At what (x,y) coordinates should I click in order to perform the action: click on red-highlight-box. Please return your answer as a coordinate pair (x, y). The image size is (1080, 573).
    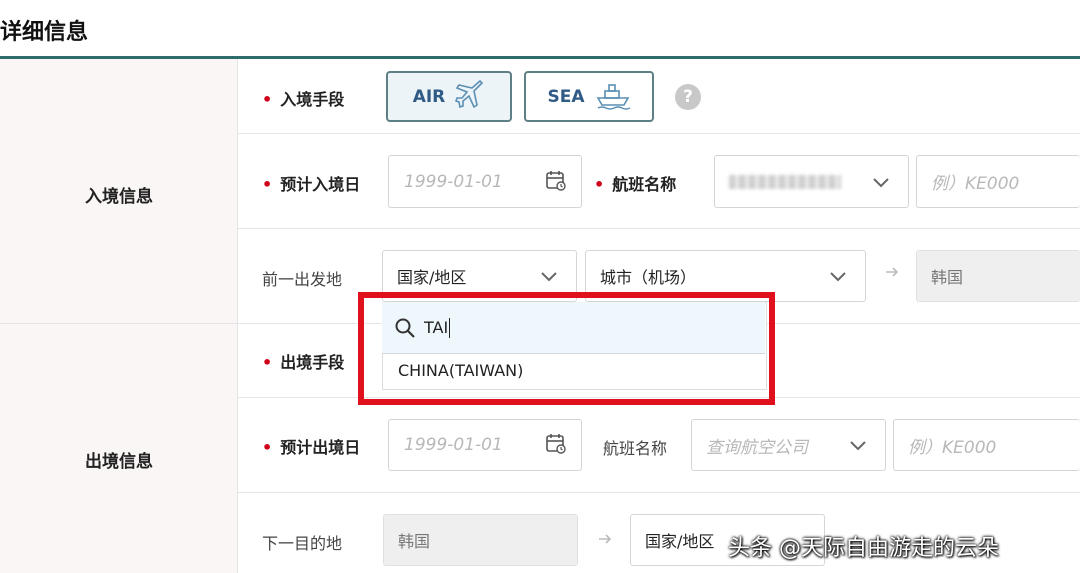
    Looking at the image, I should click on (566, 348).